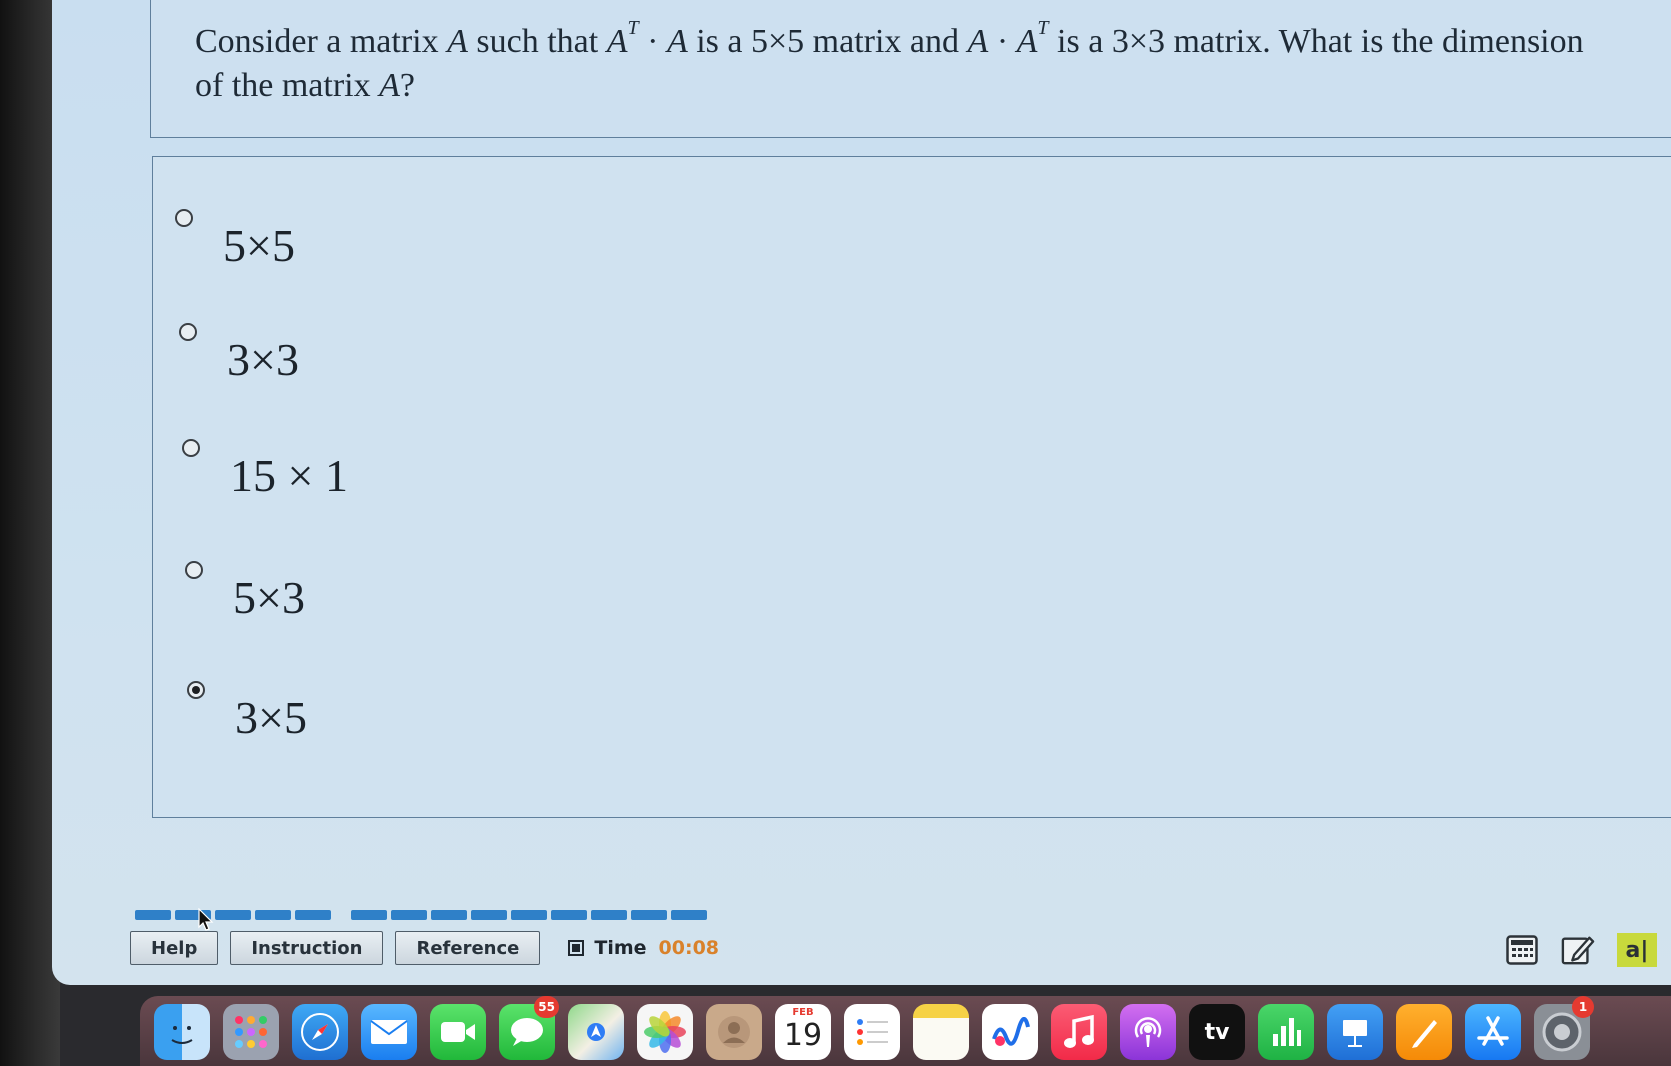 Image resolution: width=1671 pixels, height=1066 pixels. I want to click on option-15x1: 15 × 1, so click(265, 470).